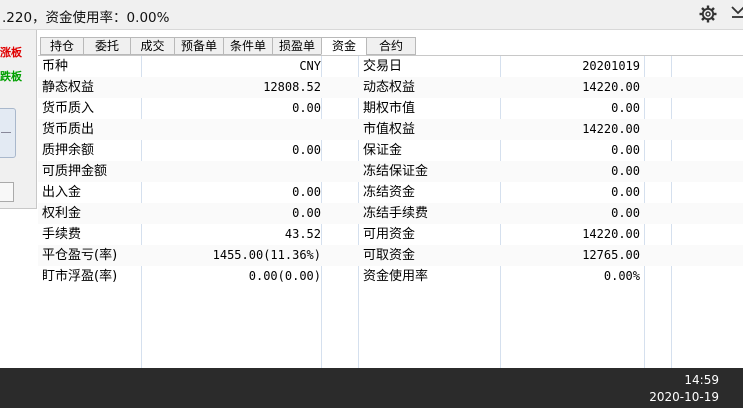 This screenshot has width=743, height=408. What do you see at coordinates (18, 288) in the screenshot?
I see `left-lower-area` at bounding box center [18, 288].